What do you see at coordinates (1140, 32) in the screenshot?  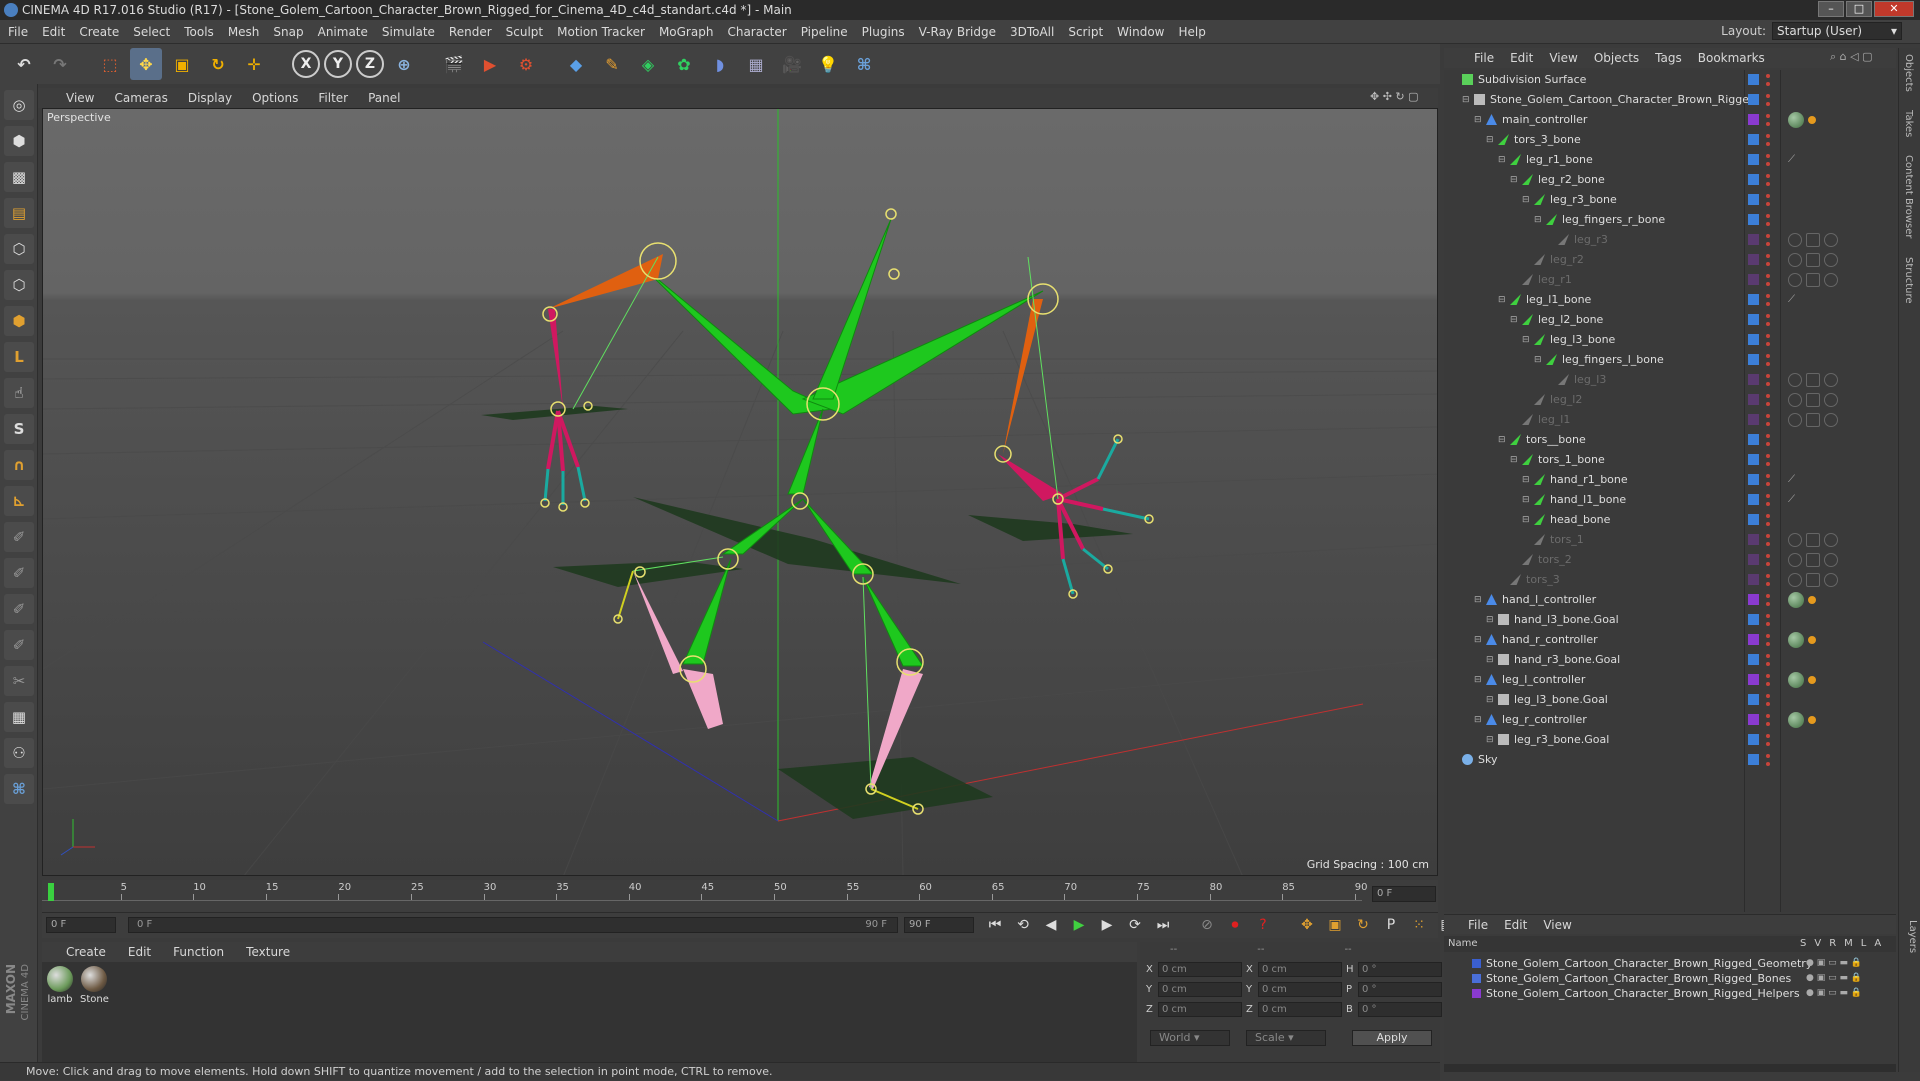 I see `menu-window: Window` at bounding box center [1140, 32].